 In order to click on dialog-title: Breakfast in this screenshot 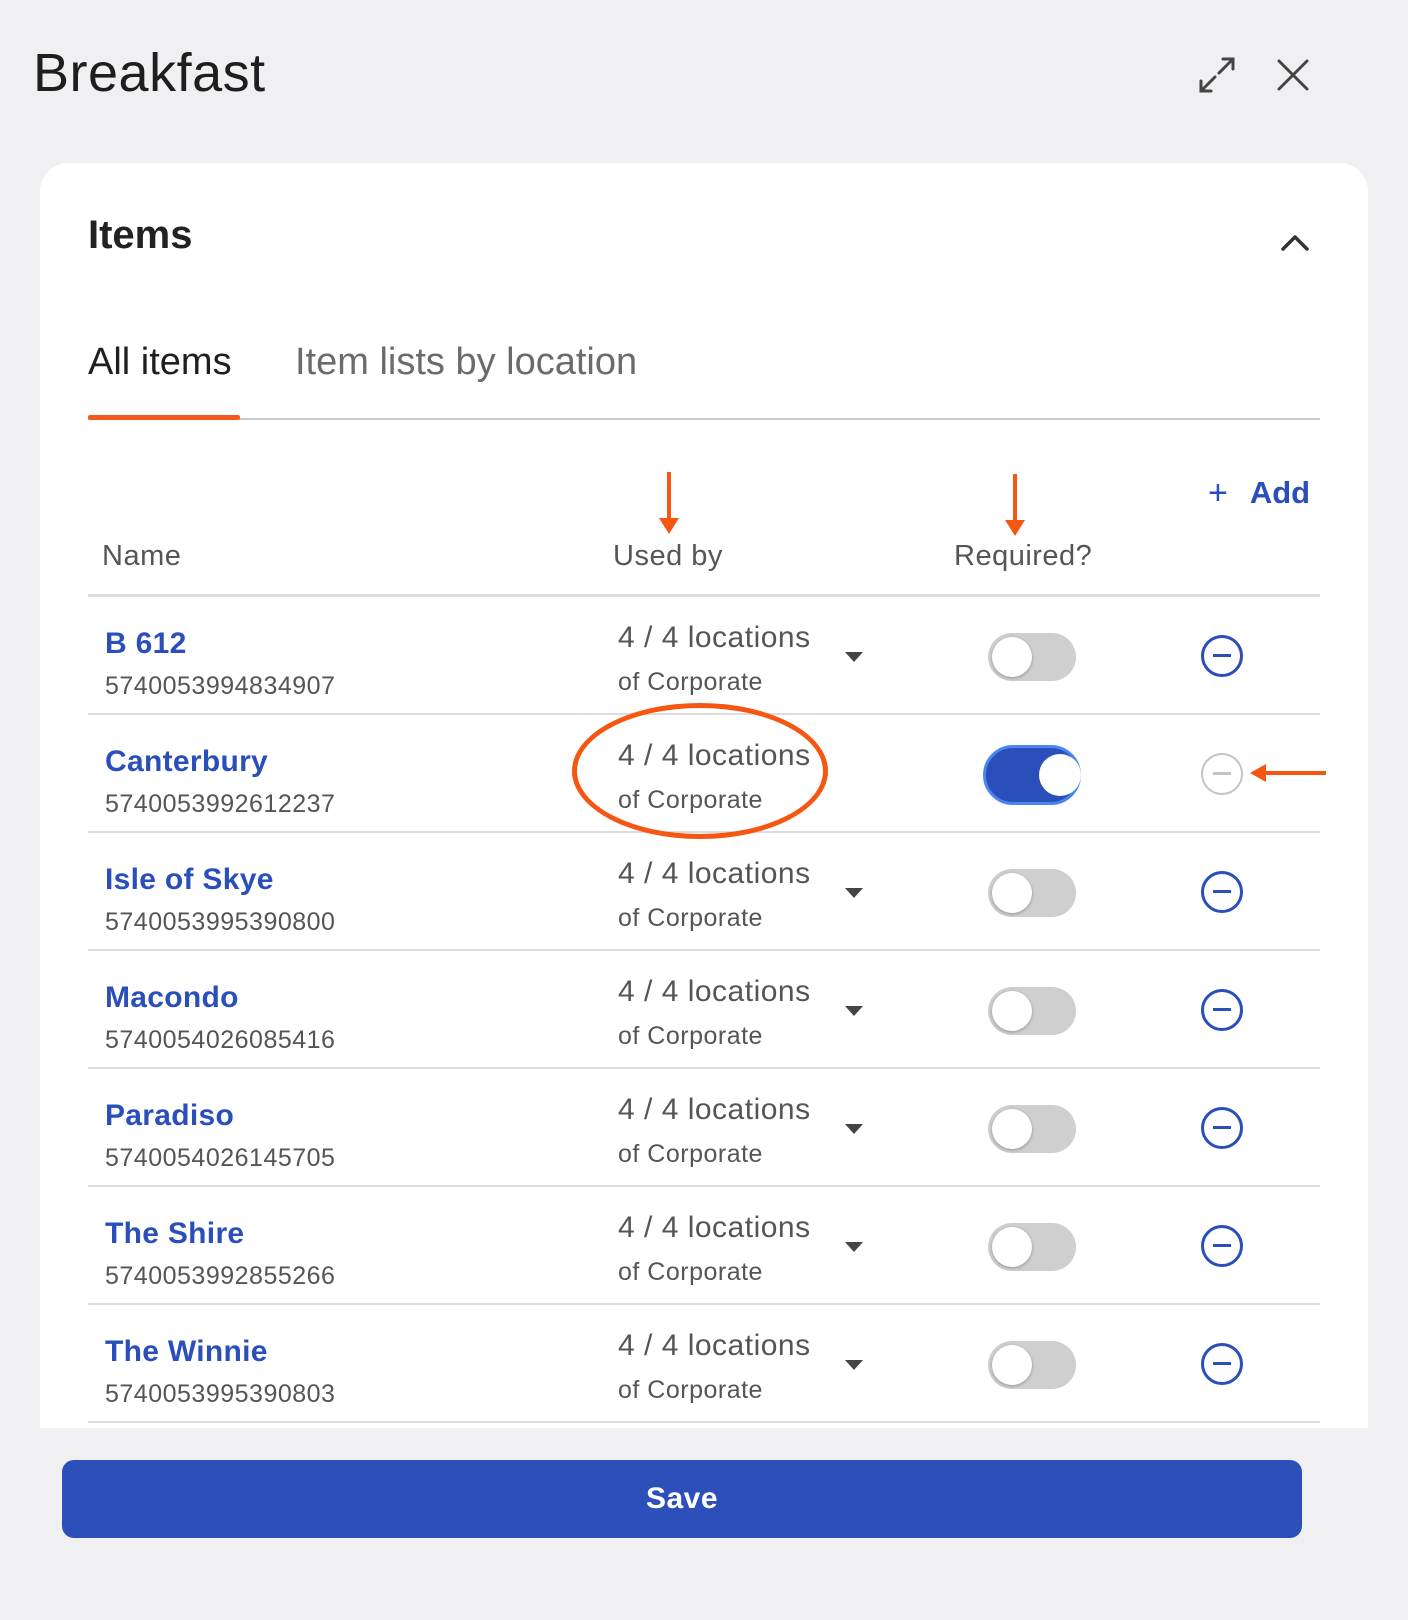, I will do `click(149, 73)`.